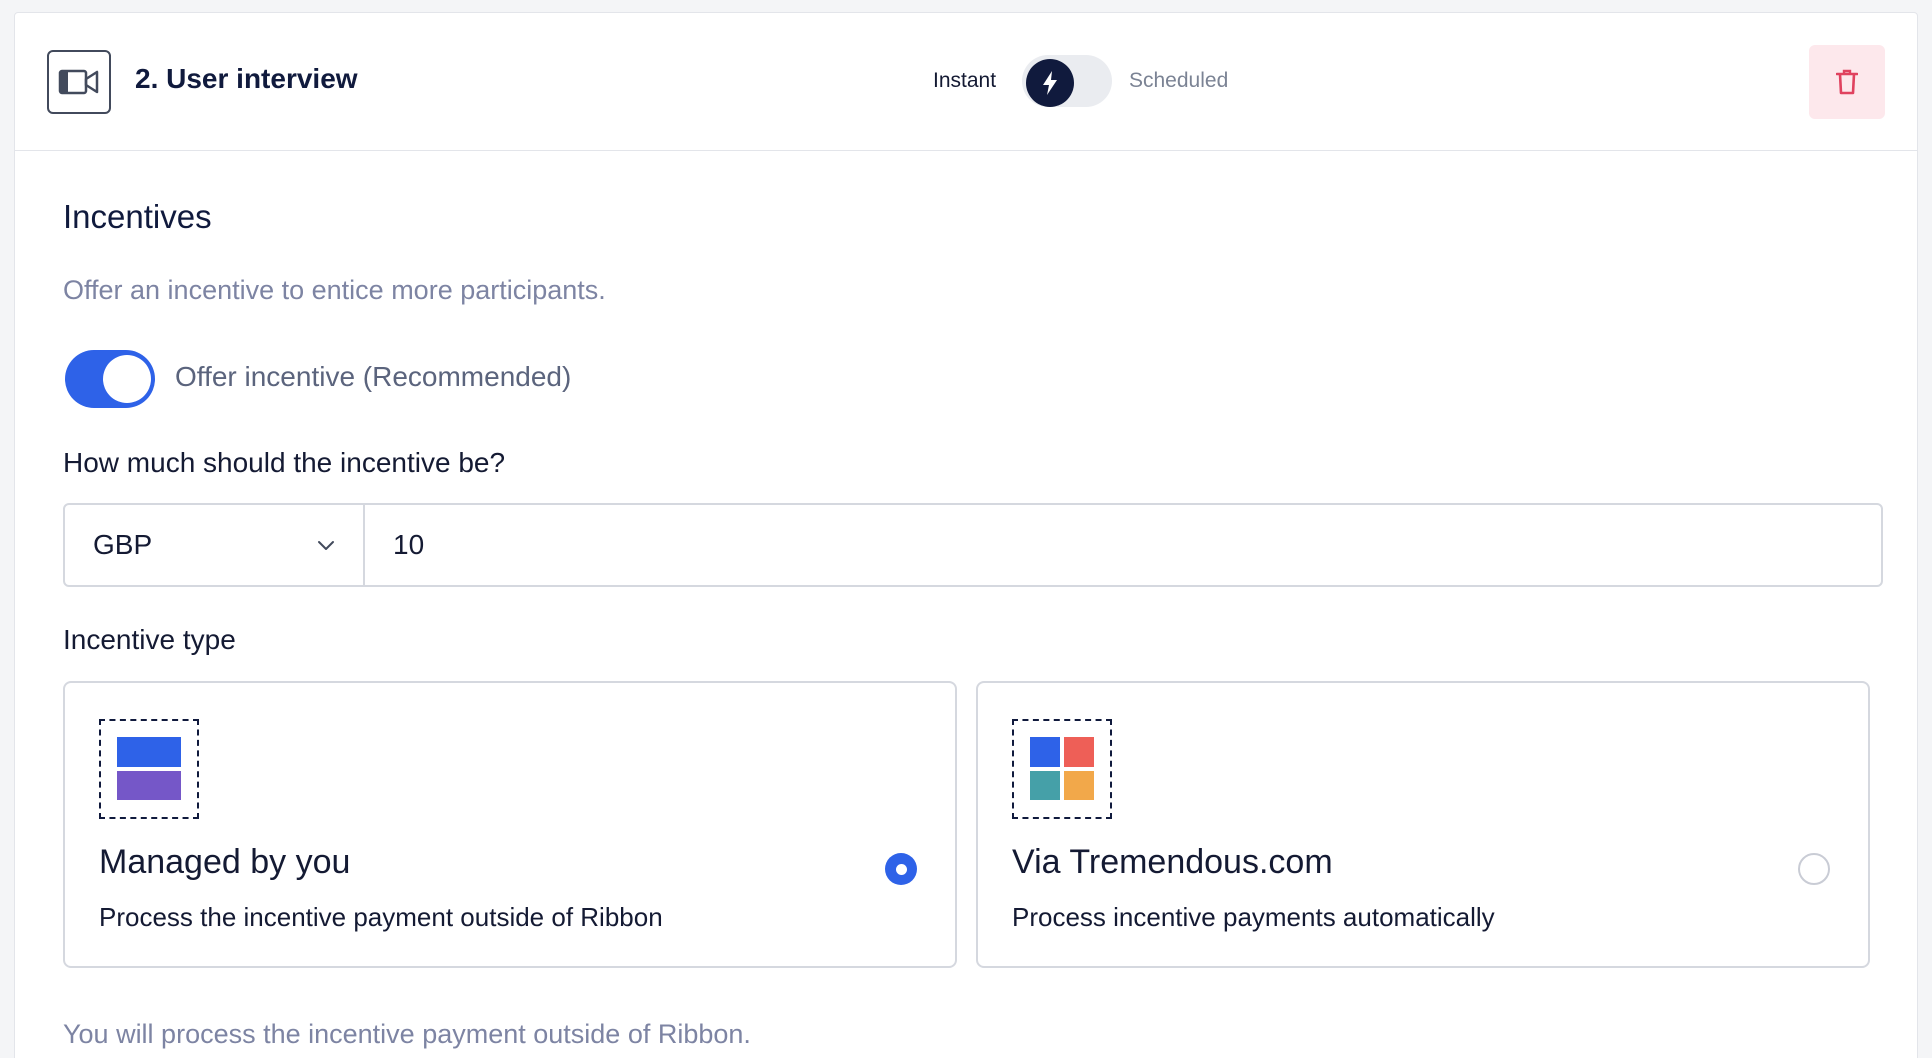  I want to click on amount-input: 10, so click(1123, 545).